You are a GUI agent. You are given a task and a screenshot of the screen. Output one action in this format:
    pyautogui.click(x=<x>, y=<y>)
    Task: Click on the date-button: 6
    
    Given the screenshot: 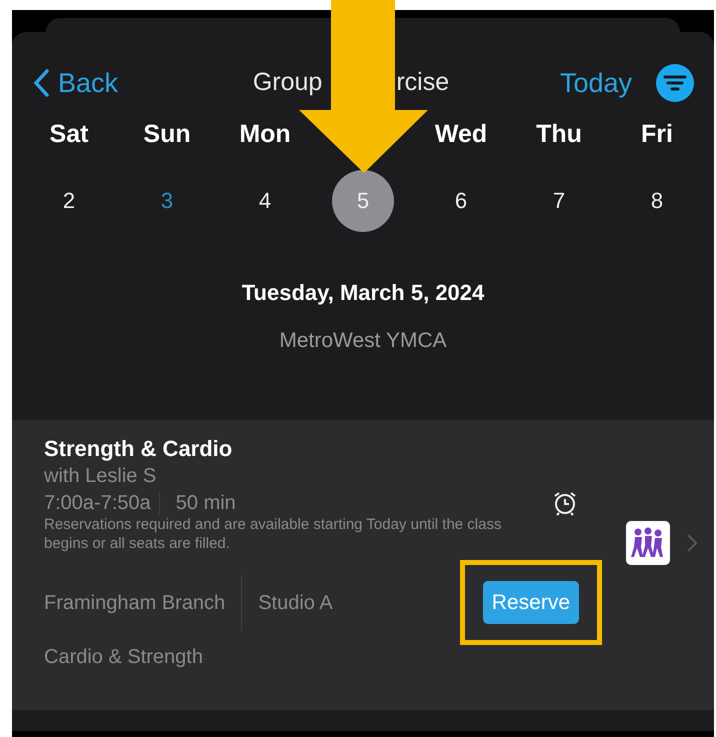 What is the action you would take?
    pyautogui.click(x=461, y=201)
    